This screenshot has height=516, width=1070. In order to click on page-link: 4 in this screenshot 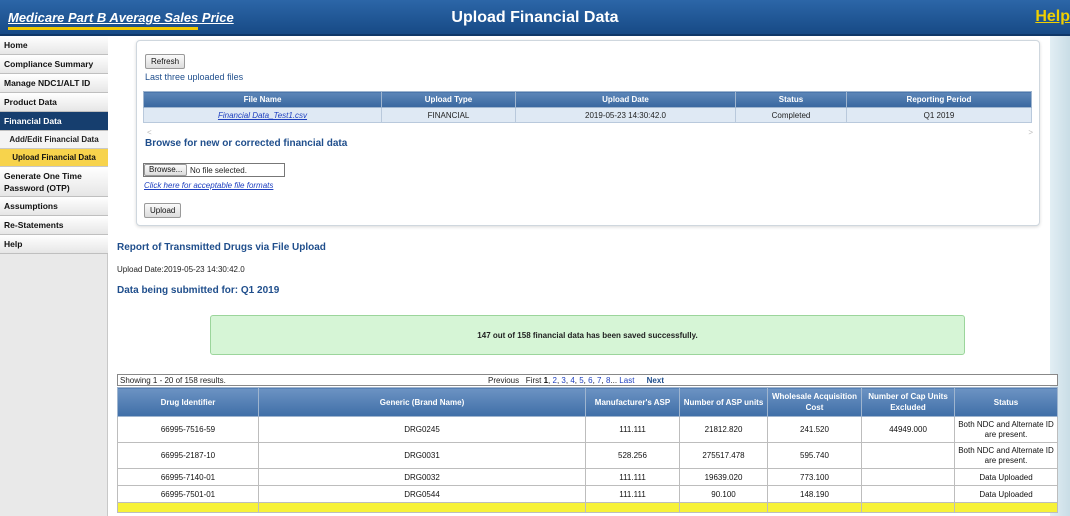, I will do `click(572, 380)`.